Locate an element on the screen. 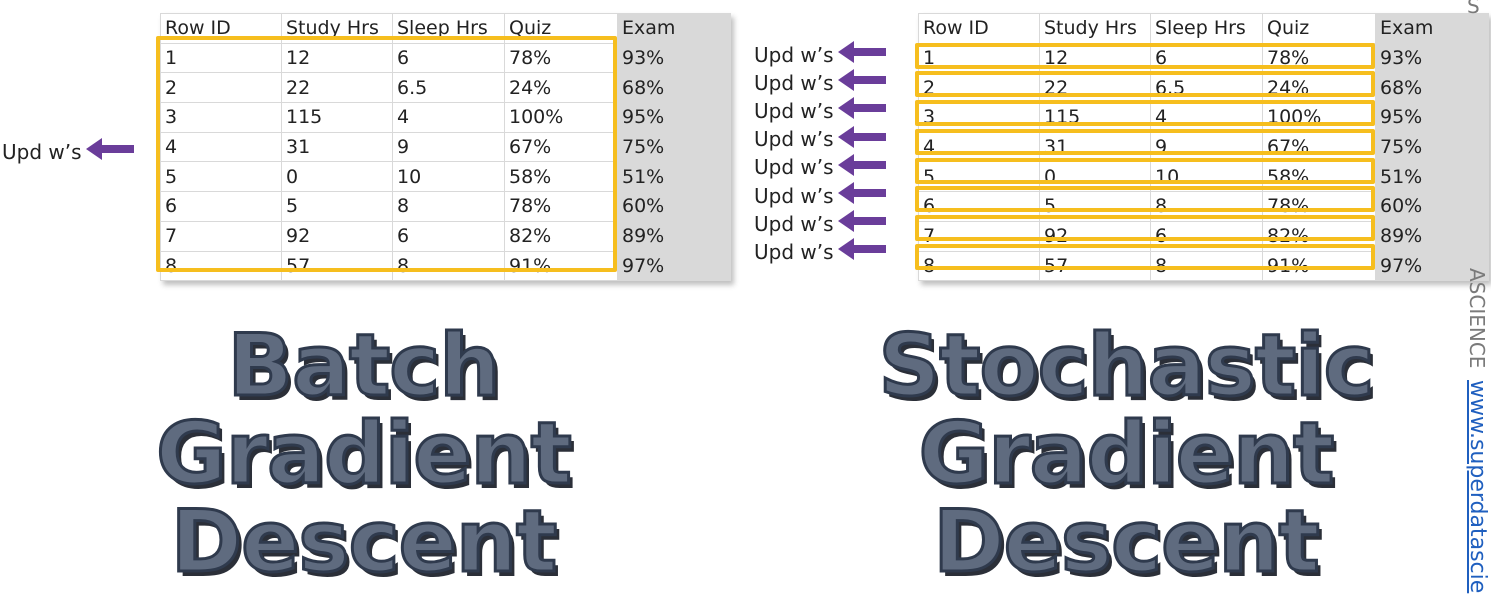 This screenshot has height=596, width=1491. title-line: Stochastic is located at coordinates (1126, 366).